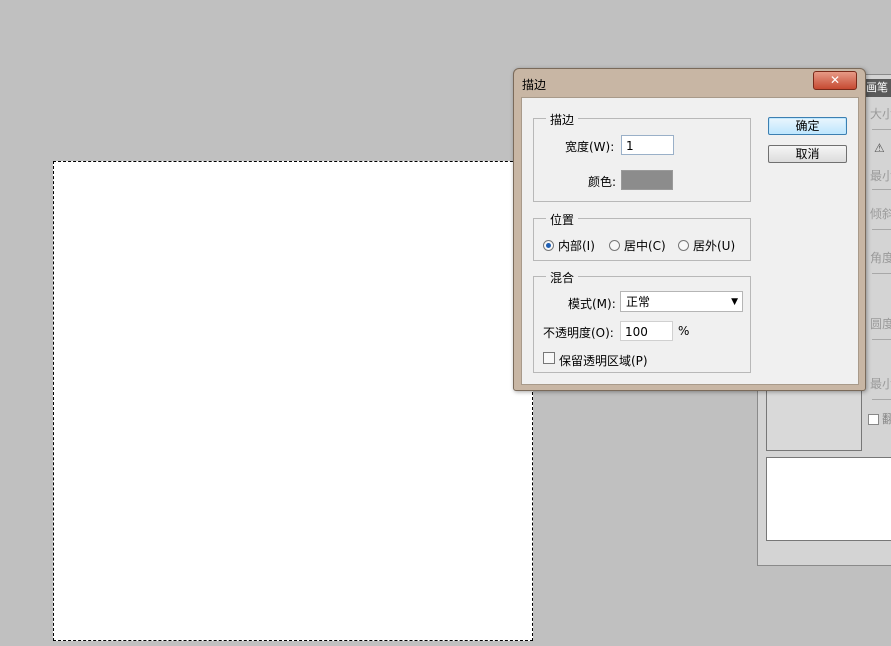 The height and width of the screenshot is (646, 891). What do you see at coordinates (647, 180) in the screenshot?
I see `stroke-color-swatch` at bounding box center [647, 180].